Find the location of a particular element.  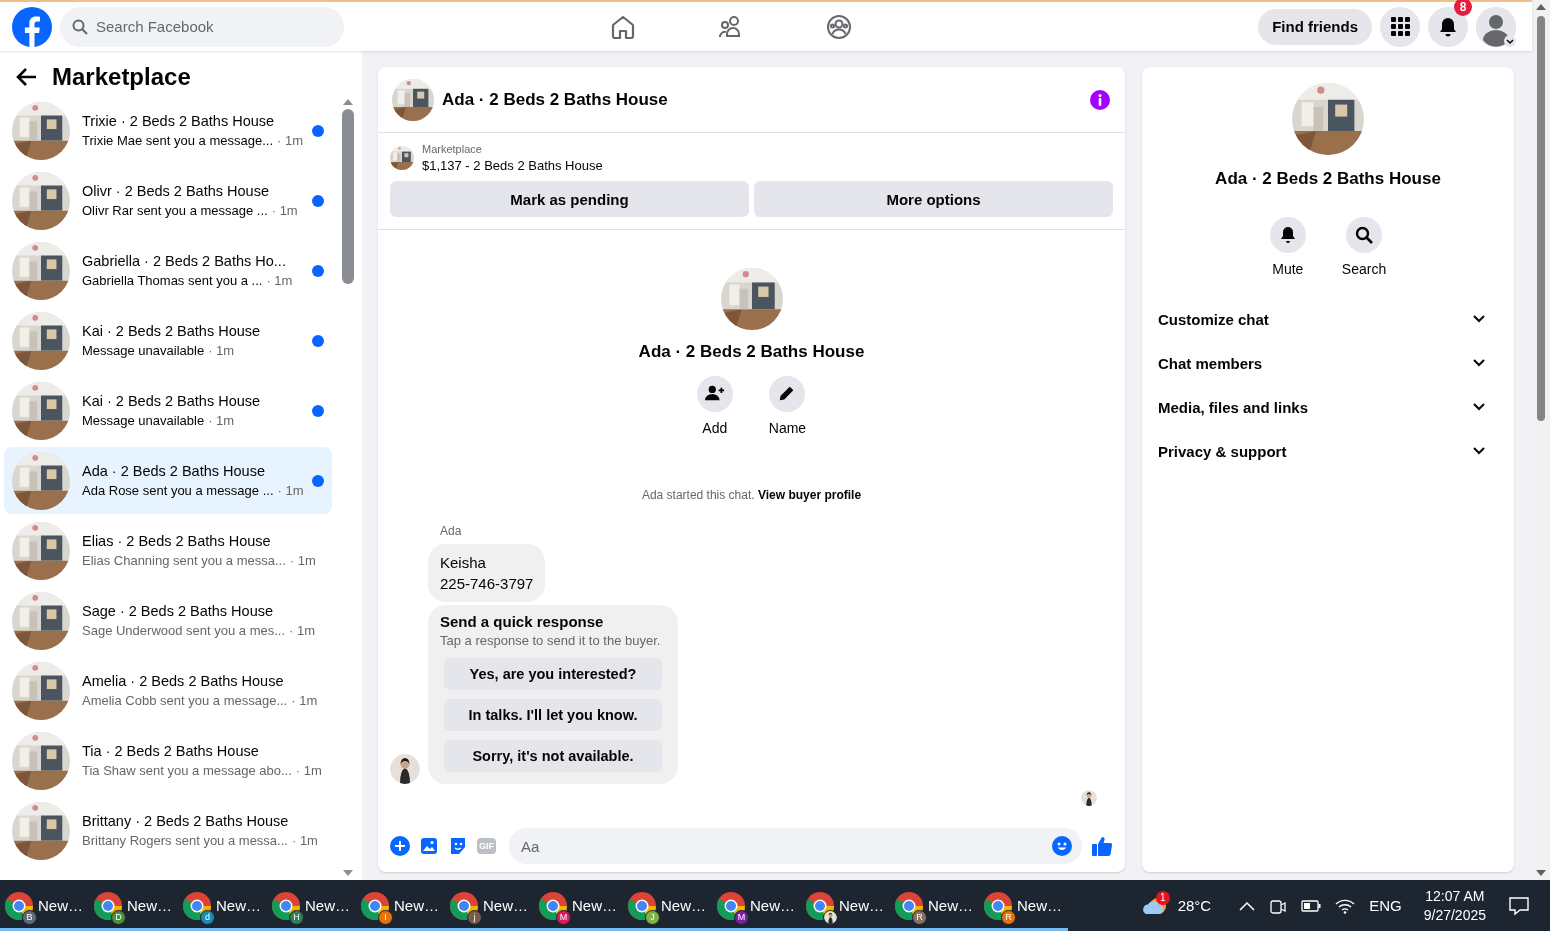

quick-response-button: Sorry, it's not available. is located at coordinates (553, 756).